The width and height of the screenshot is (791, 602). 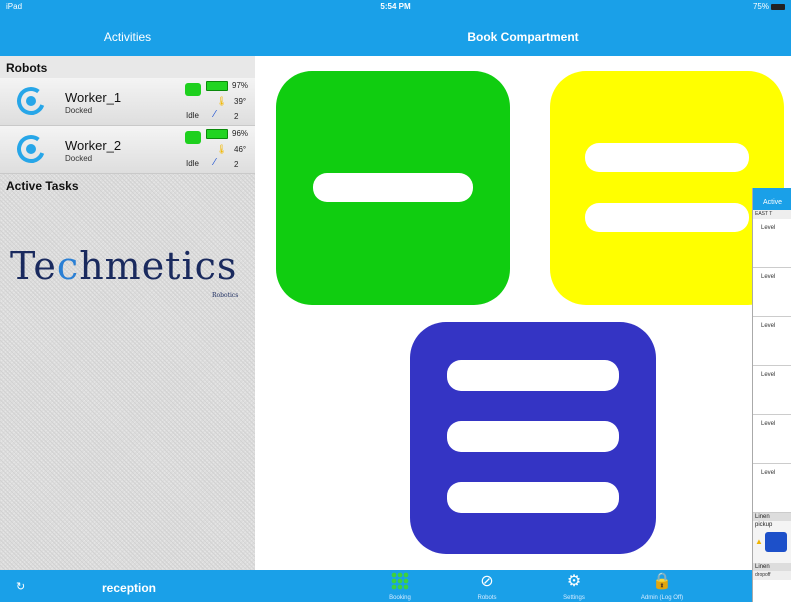 I want to click on page-title: Book Compartment, so click(x=523, y=37).